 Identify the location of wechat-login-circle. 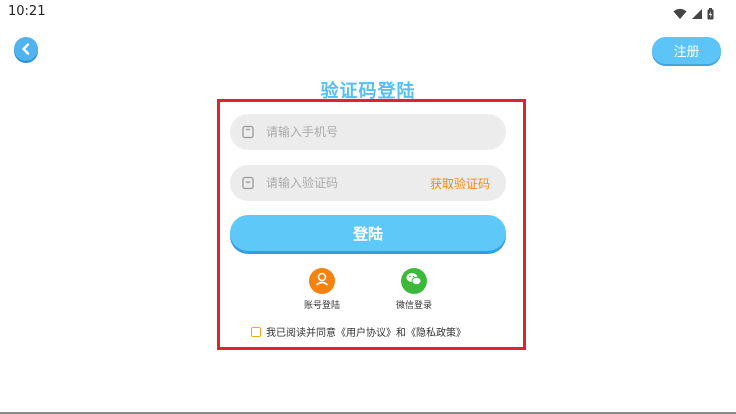
(414, 281).